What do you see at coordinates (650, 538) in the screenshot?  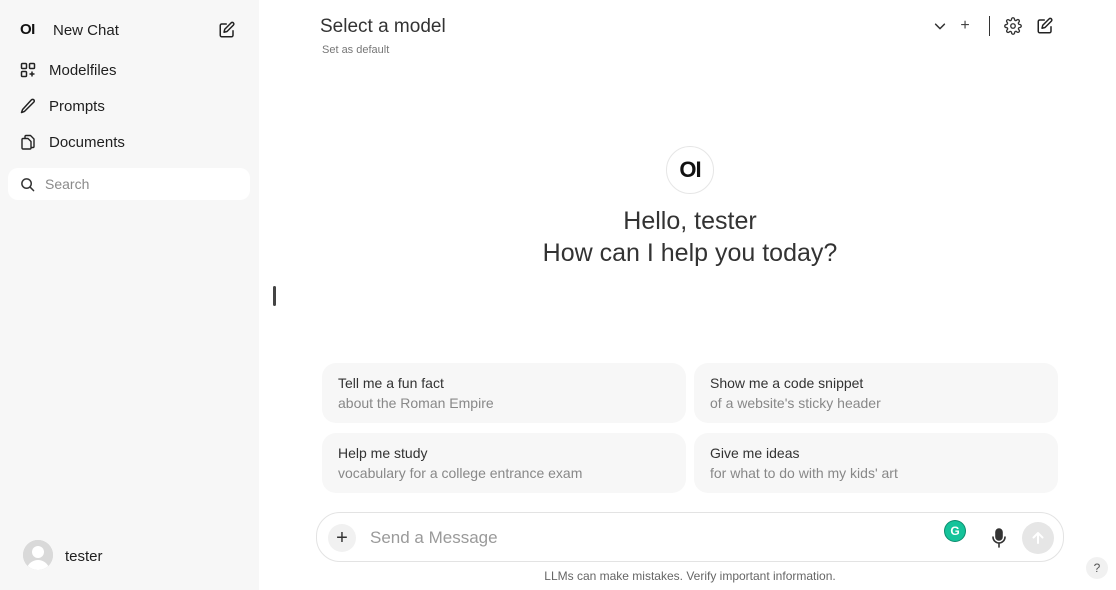 I see `message-input` at bounding box center [650, 538].